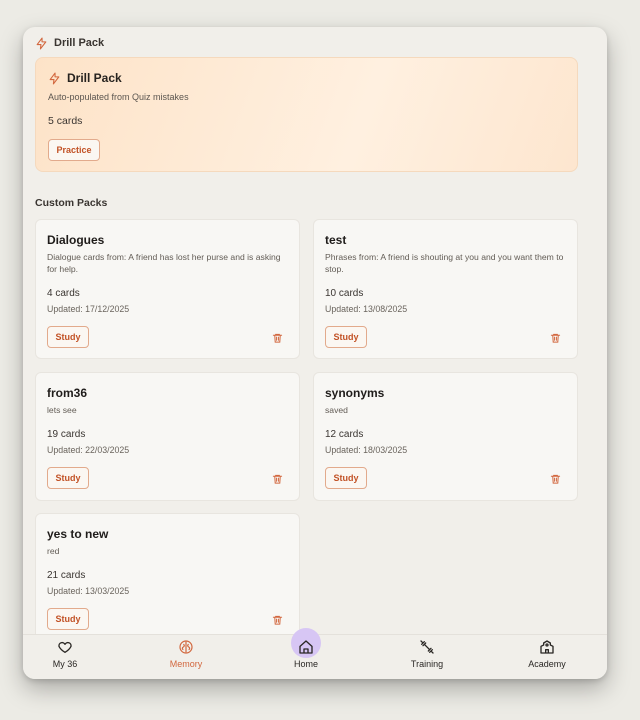  I want to click on bottom-nav: My 36 Memory Home Training Academy, so click(315, 653).